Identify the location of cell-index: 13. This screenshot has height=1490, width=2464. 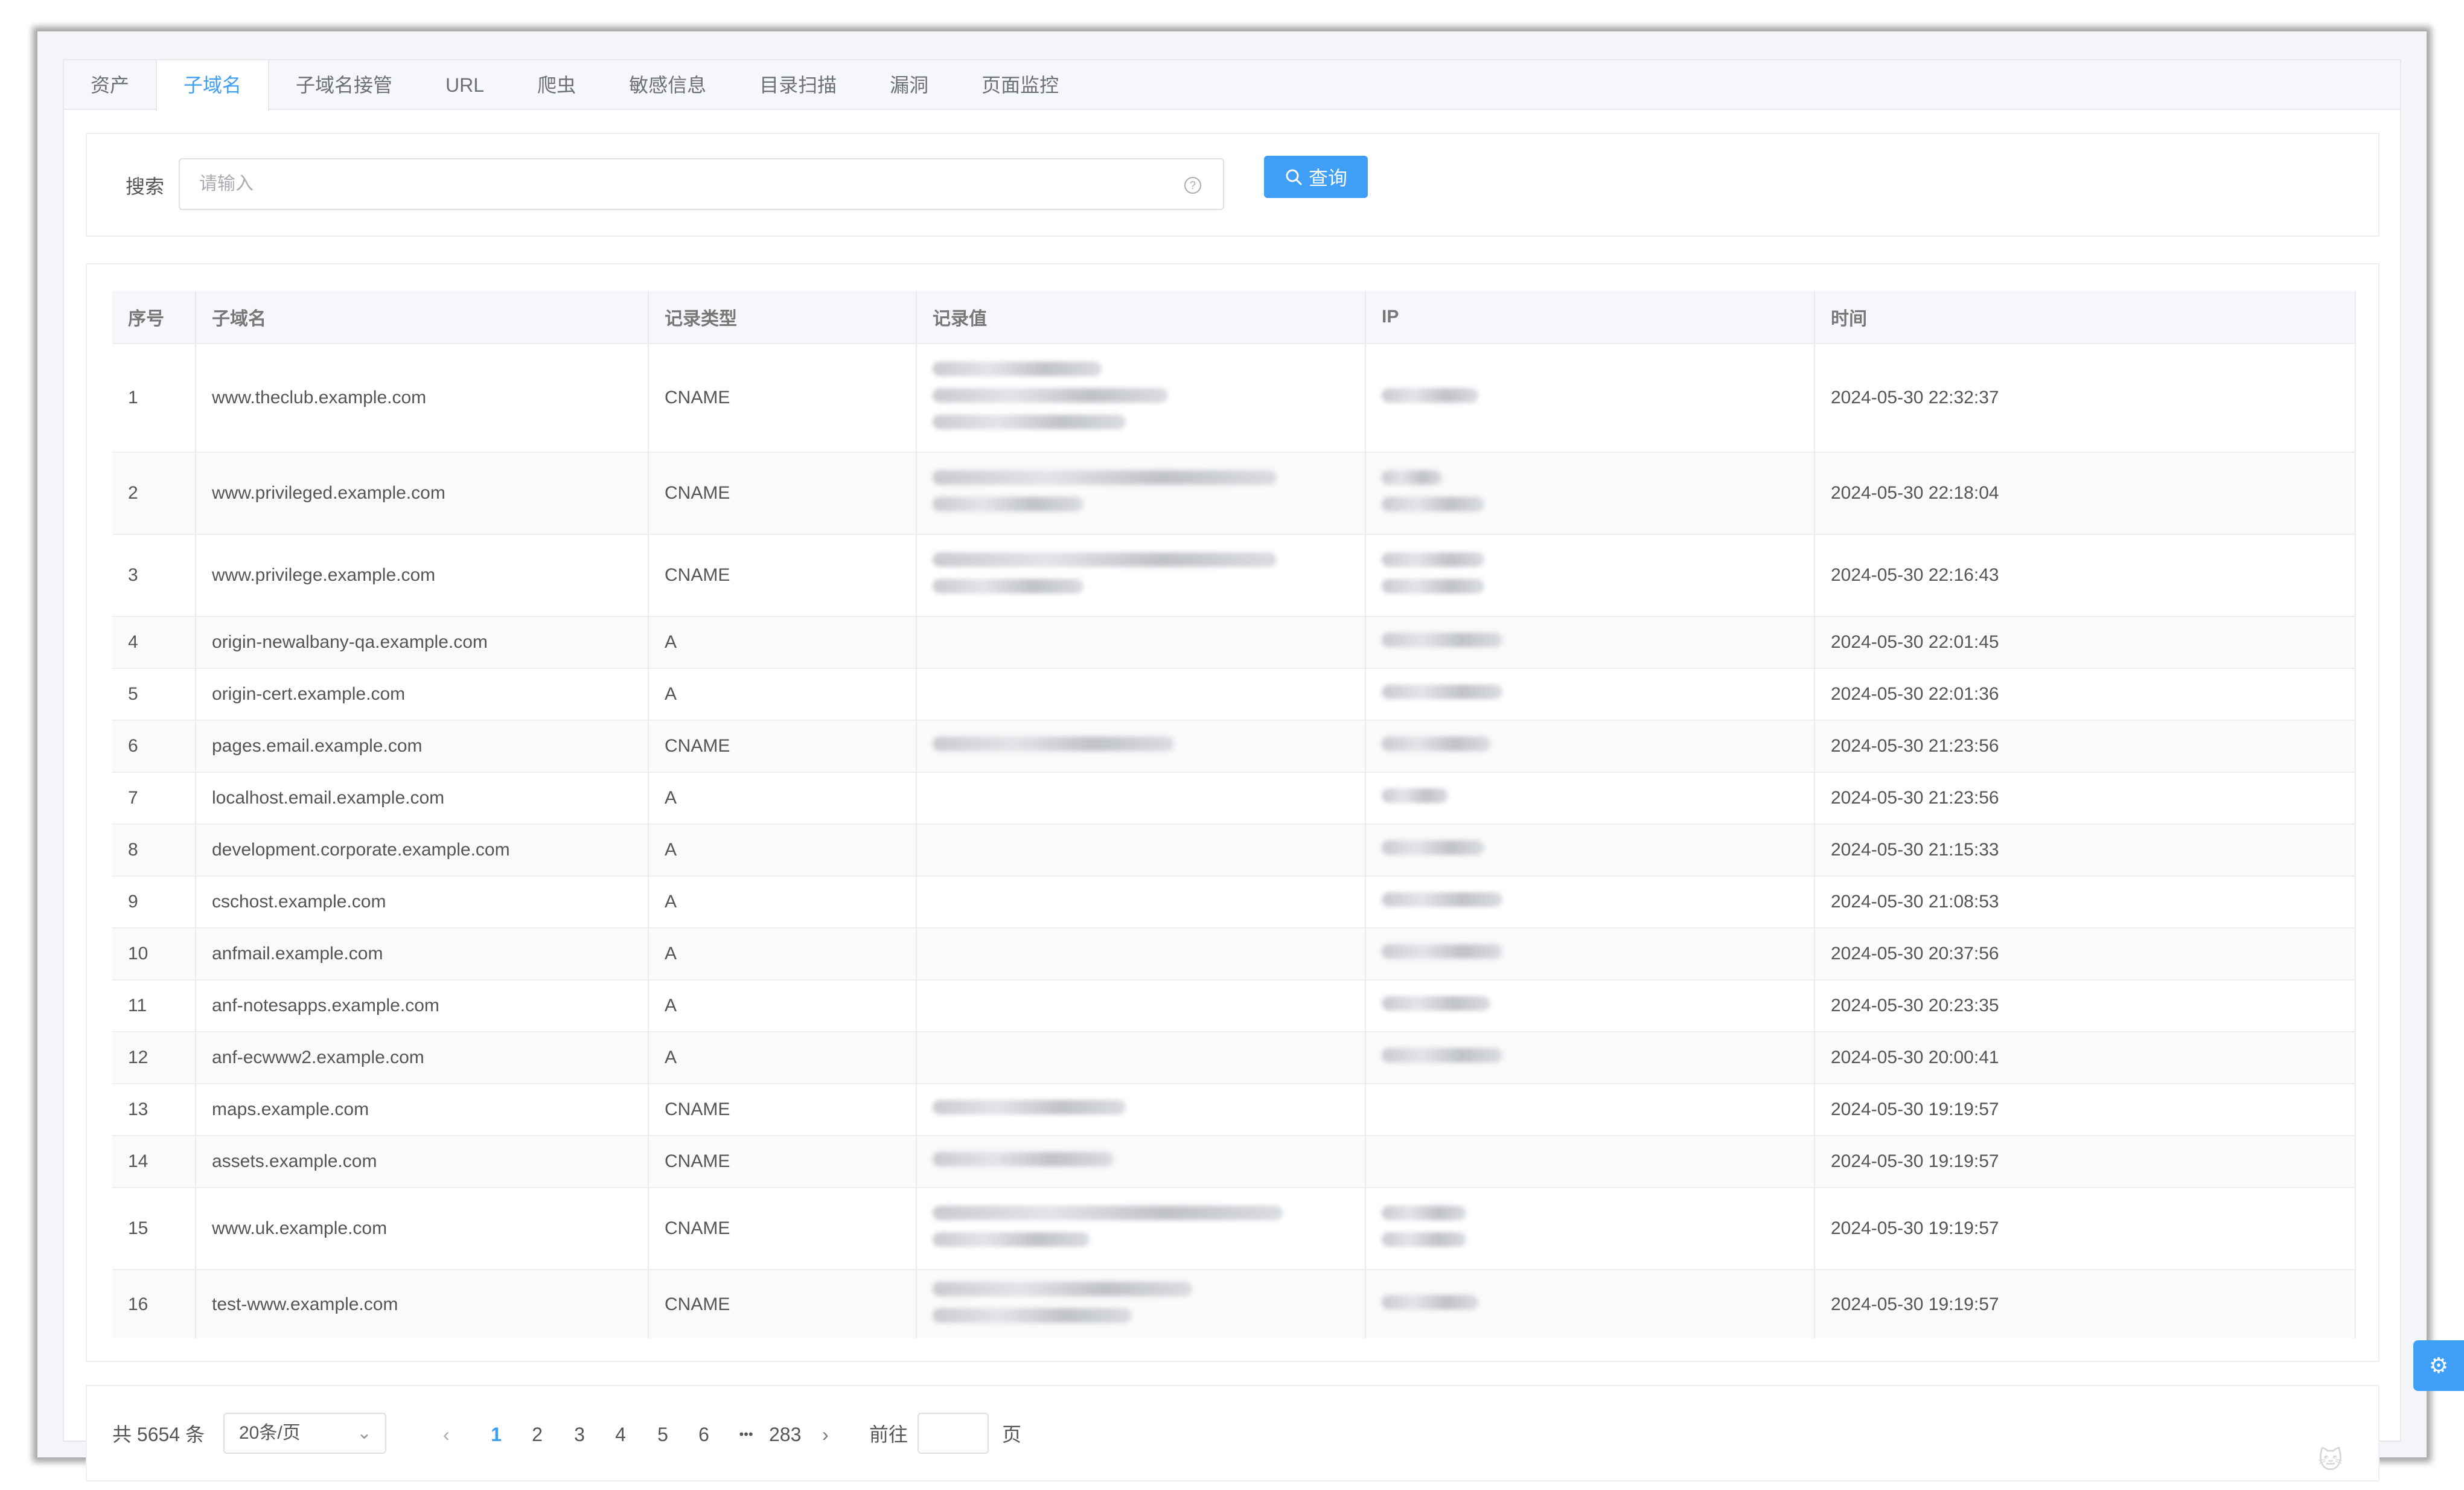
(154, 1109).